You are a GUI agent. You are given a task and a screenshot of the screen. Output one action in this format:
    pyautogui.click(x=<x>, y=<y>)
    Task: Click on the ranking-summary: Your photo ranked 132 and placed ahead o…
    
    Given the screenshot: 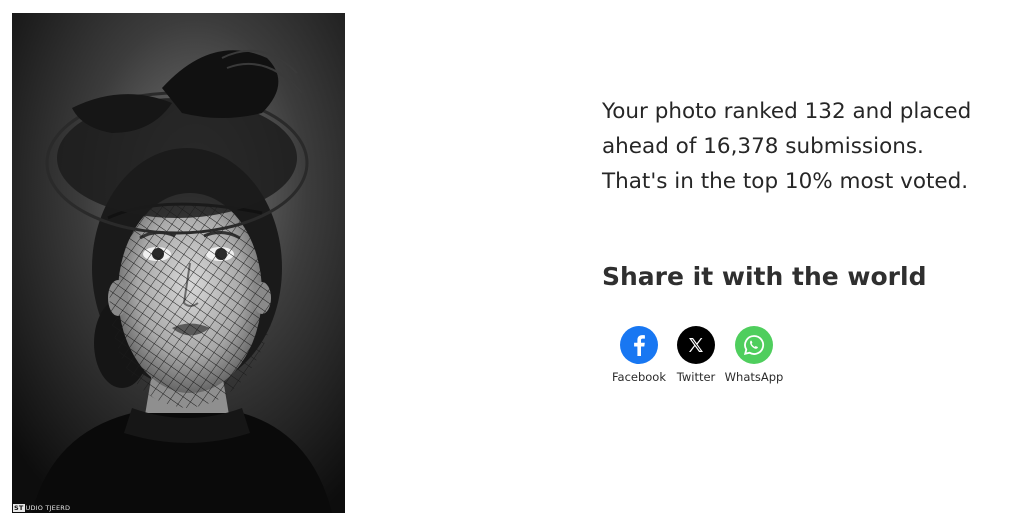 What is the action you would take?
    pyautogui.click(x=807, y=146)
    